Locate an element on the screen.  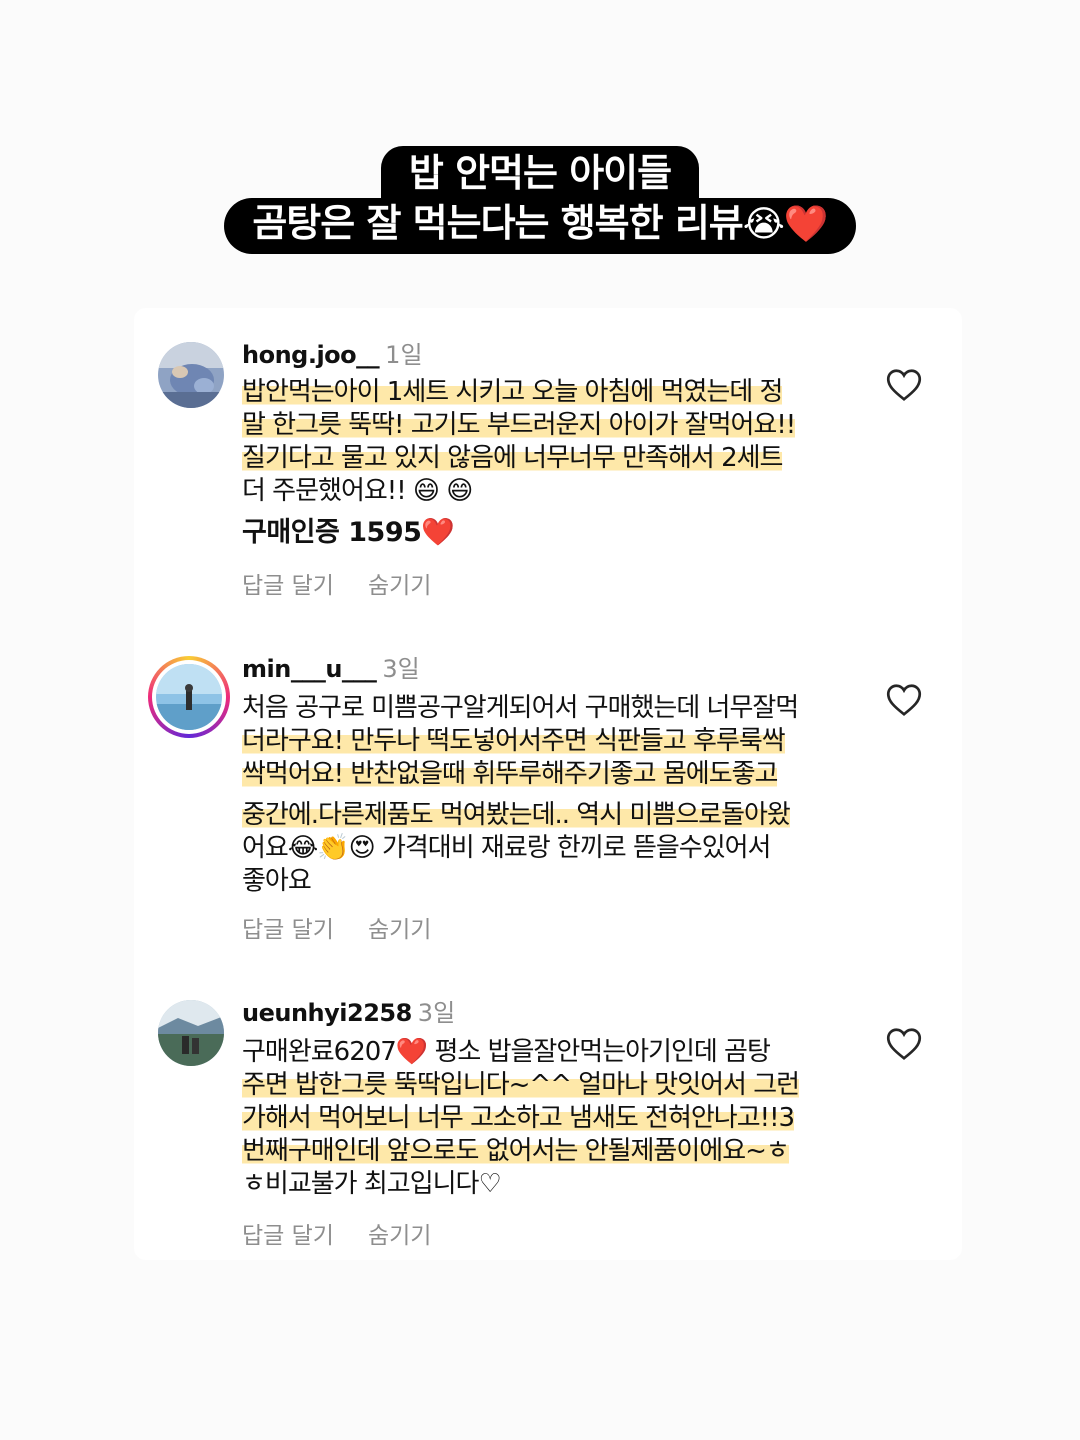
comment-line: 좋아요 is located at coordinates (277, 881).